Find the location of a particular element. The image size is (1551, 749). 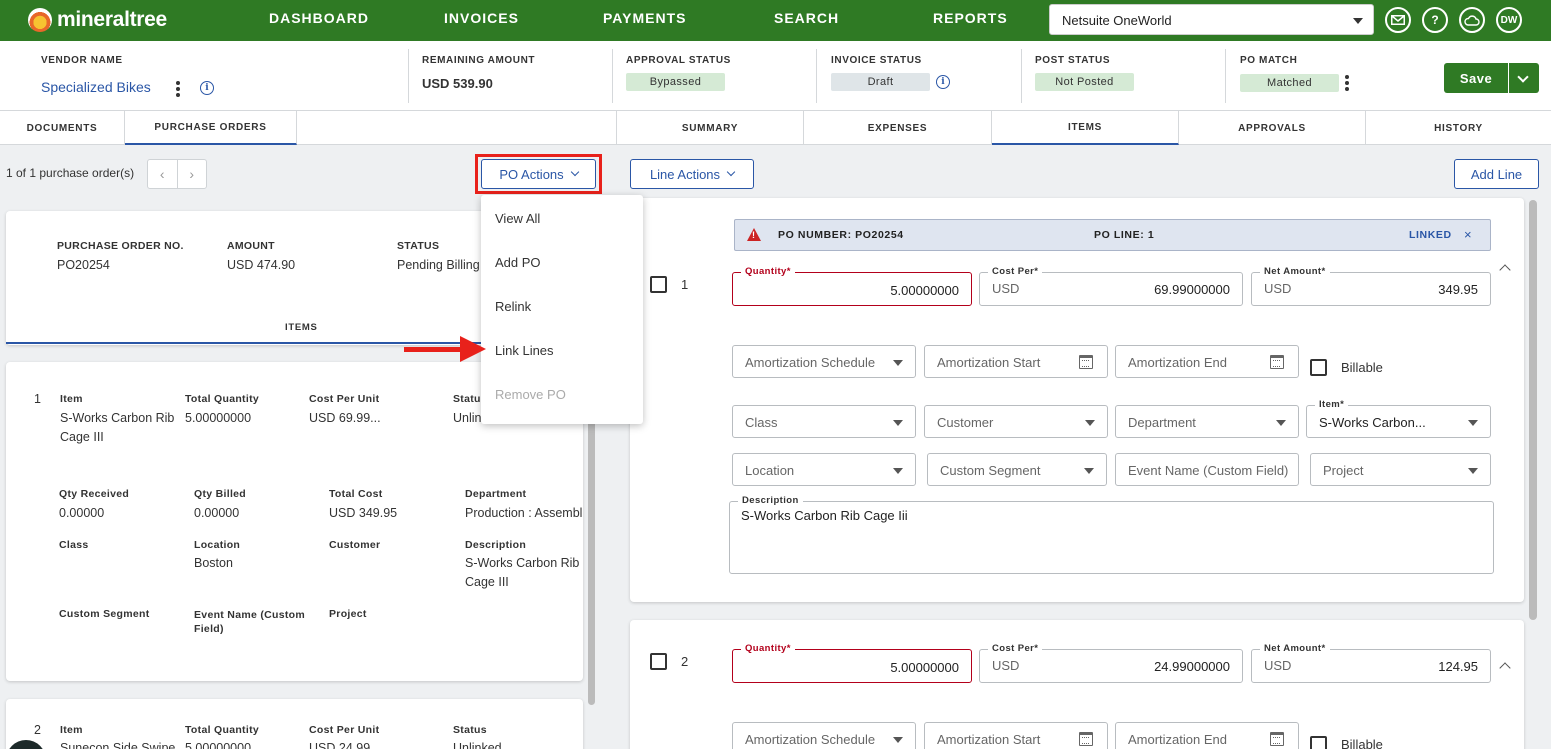

nav-dashboard: DASHBOARD is located at coordinates (319, 18).